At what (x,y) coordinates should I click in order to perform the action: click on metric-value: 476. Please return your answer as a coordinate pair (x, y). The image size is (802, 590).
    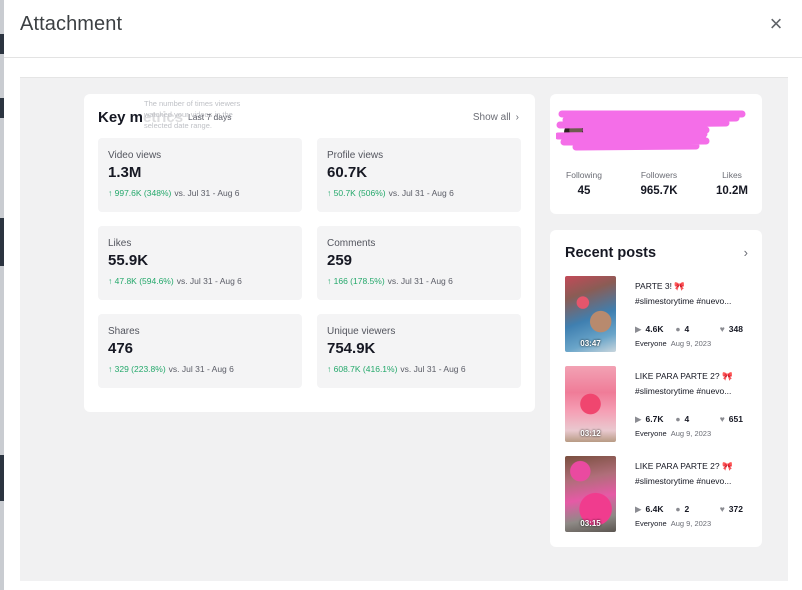
    Looking at the image, I should click on (121, 348).